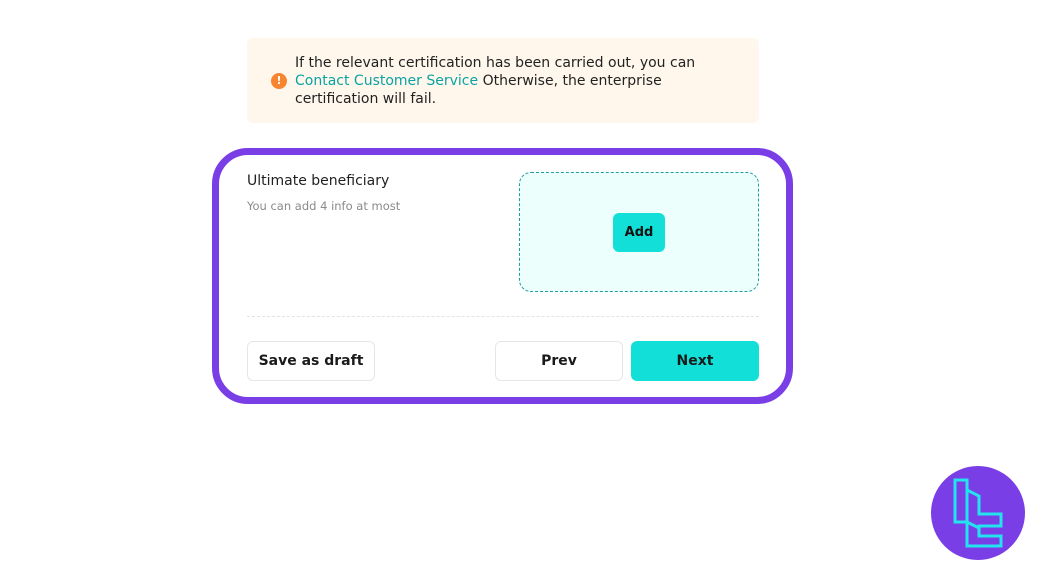 Image resolution: width=1042 pixels, height=575 pixels. I want to click on divider, so click(503, 316).